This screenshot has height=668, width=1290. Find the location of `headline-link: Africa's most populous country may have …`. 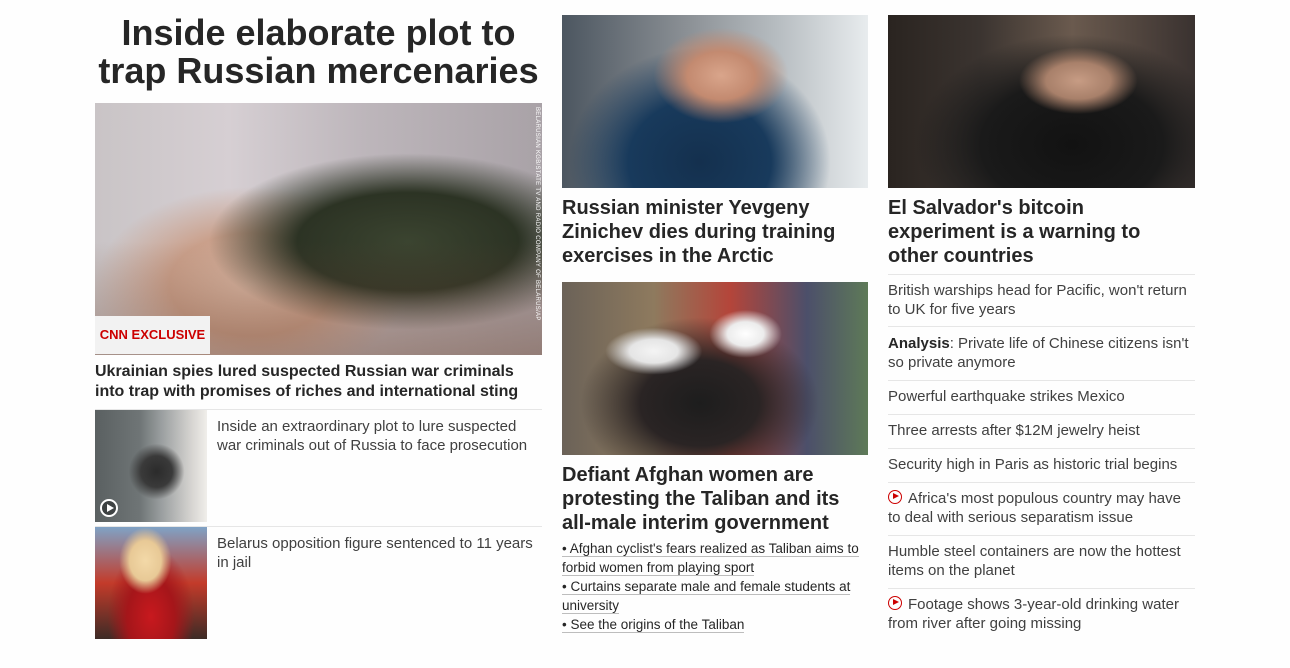

headline-link: Africa's most populous country may have … is located at coordinates (1041, 508).